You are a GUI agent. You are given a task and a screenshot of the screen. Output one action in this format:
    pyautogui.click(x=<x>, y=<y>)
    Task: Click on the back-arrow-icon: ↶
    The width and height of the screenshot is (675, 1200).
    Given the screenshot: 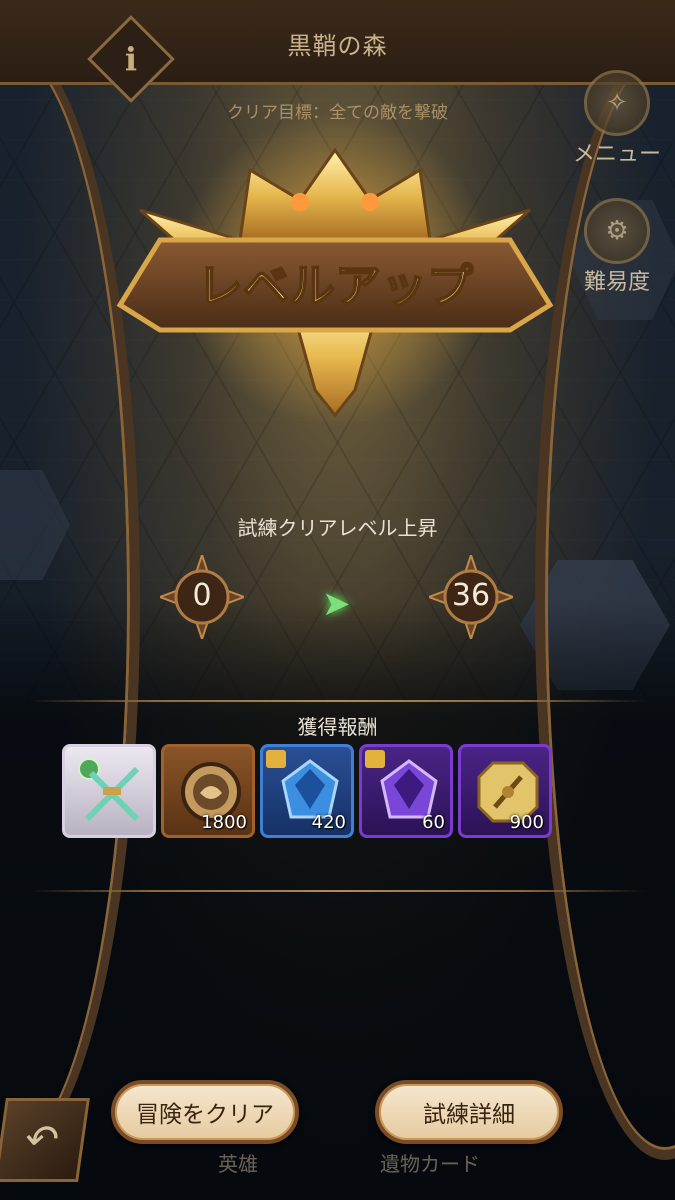 What is the action you would take?
    pyautogui.click(x=42, y=1140)
    